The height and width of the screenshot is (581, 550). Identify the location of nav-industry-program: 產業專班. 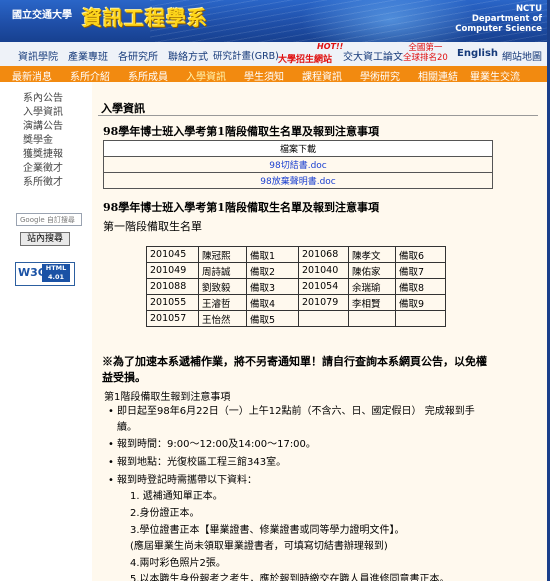
(88, 55).